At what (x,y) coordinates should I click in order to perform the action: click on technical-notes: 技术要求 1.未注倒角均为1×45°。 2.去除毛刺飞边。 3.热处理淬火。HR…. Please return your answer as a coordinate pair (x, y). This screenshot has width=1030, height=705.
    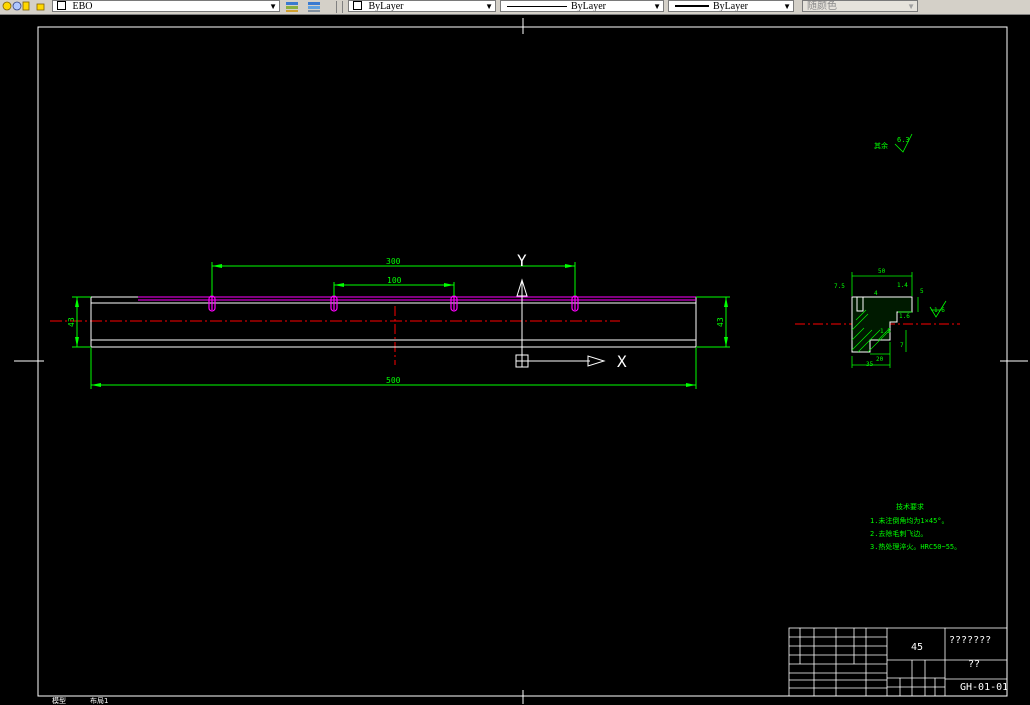
    Looking at the image, I should click on (915, 526).